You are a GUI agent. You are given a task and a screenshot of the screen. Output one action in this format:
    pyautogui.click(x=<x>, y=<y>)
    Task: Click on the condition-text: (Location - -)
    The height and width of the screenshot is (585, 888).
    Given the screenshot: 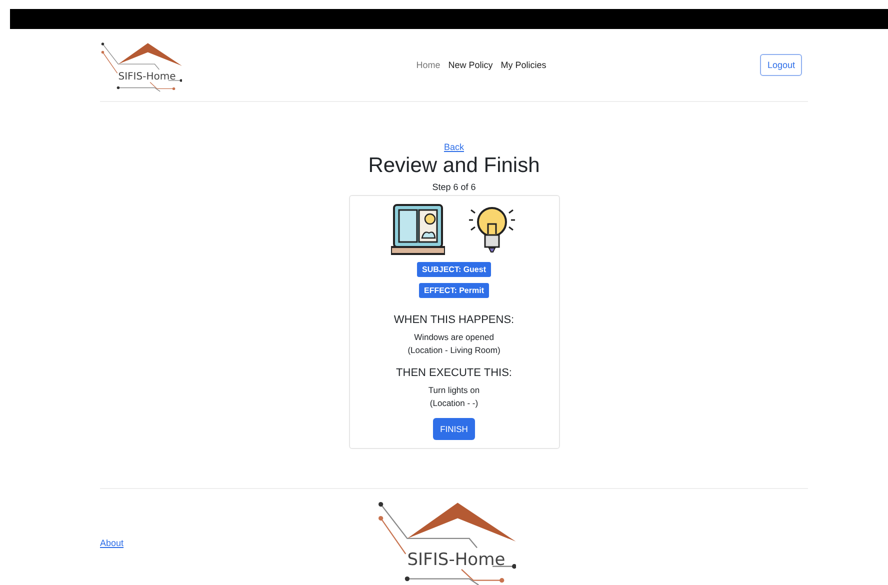 What is the action you would take?
    pyautogui.click(x=454, y=403)
    